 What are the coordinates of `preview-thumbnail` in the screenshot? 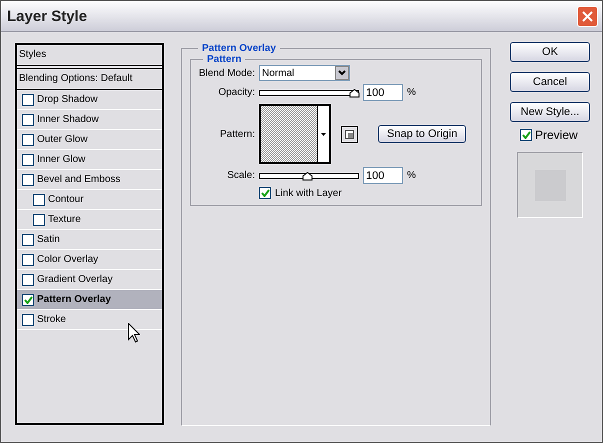 It's located at (550, 185).